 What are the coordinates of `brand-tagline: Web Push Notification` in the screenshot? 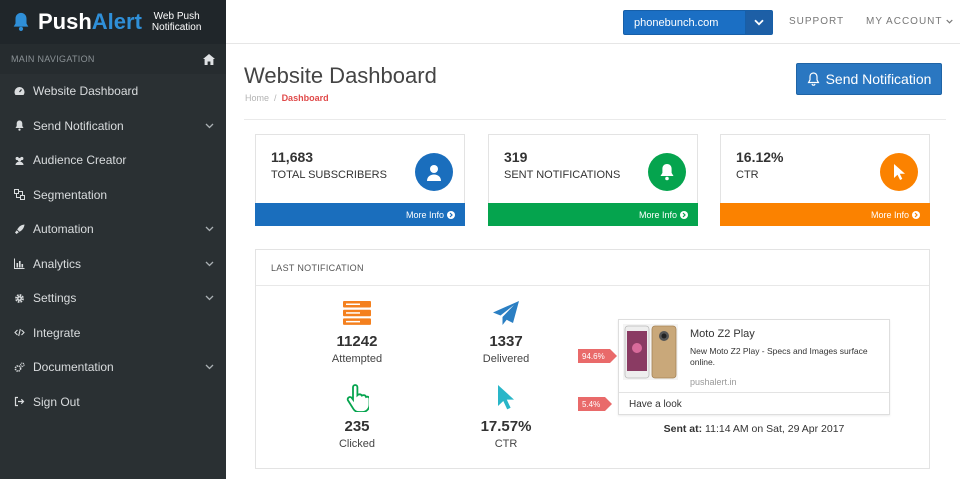 It's located at (176, 22).